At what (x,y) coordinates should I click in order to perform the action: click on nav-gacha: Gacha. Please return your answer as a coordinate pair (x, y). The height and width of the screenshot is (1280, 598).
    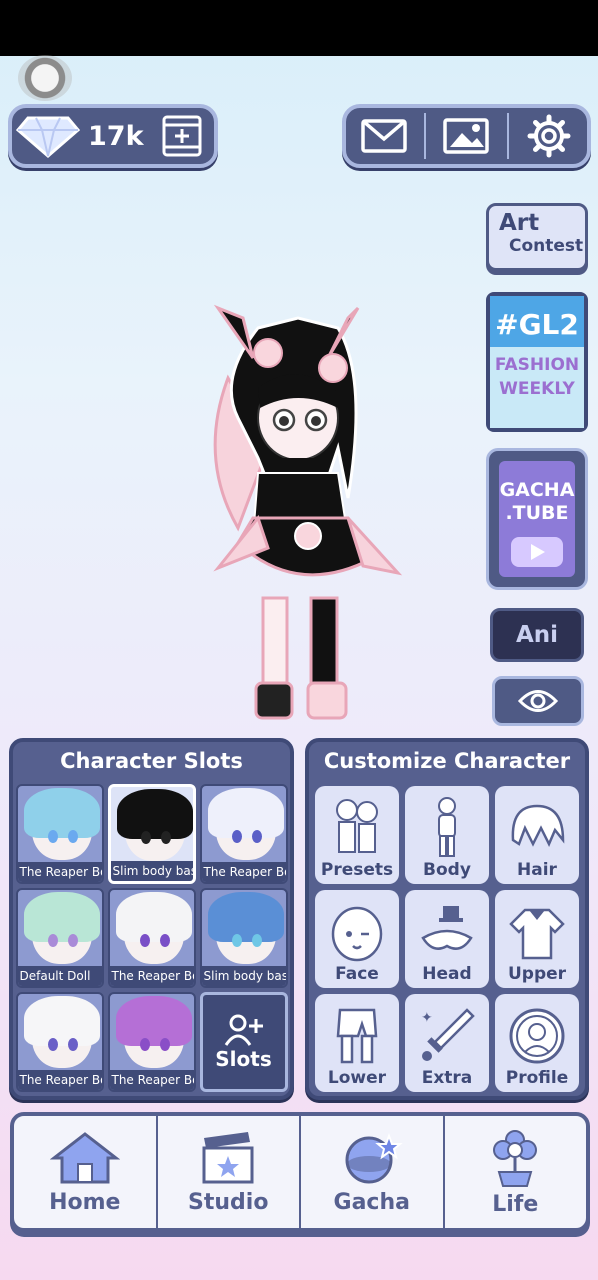
    Looking at the image, I should click on (373, 1172).